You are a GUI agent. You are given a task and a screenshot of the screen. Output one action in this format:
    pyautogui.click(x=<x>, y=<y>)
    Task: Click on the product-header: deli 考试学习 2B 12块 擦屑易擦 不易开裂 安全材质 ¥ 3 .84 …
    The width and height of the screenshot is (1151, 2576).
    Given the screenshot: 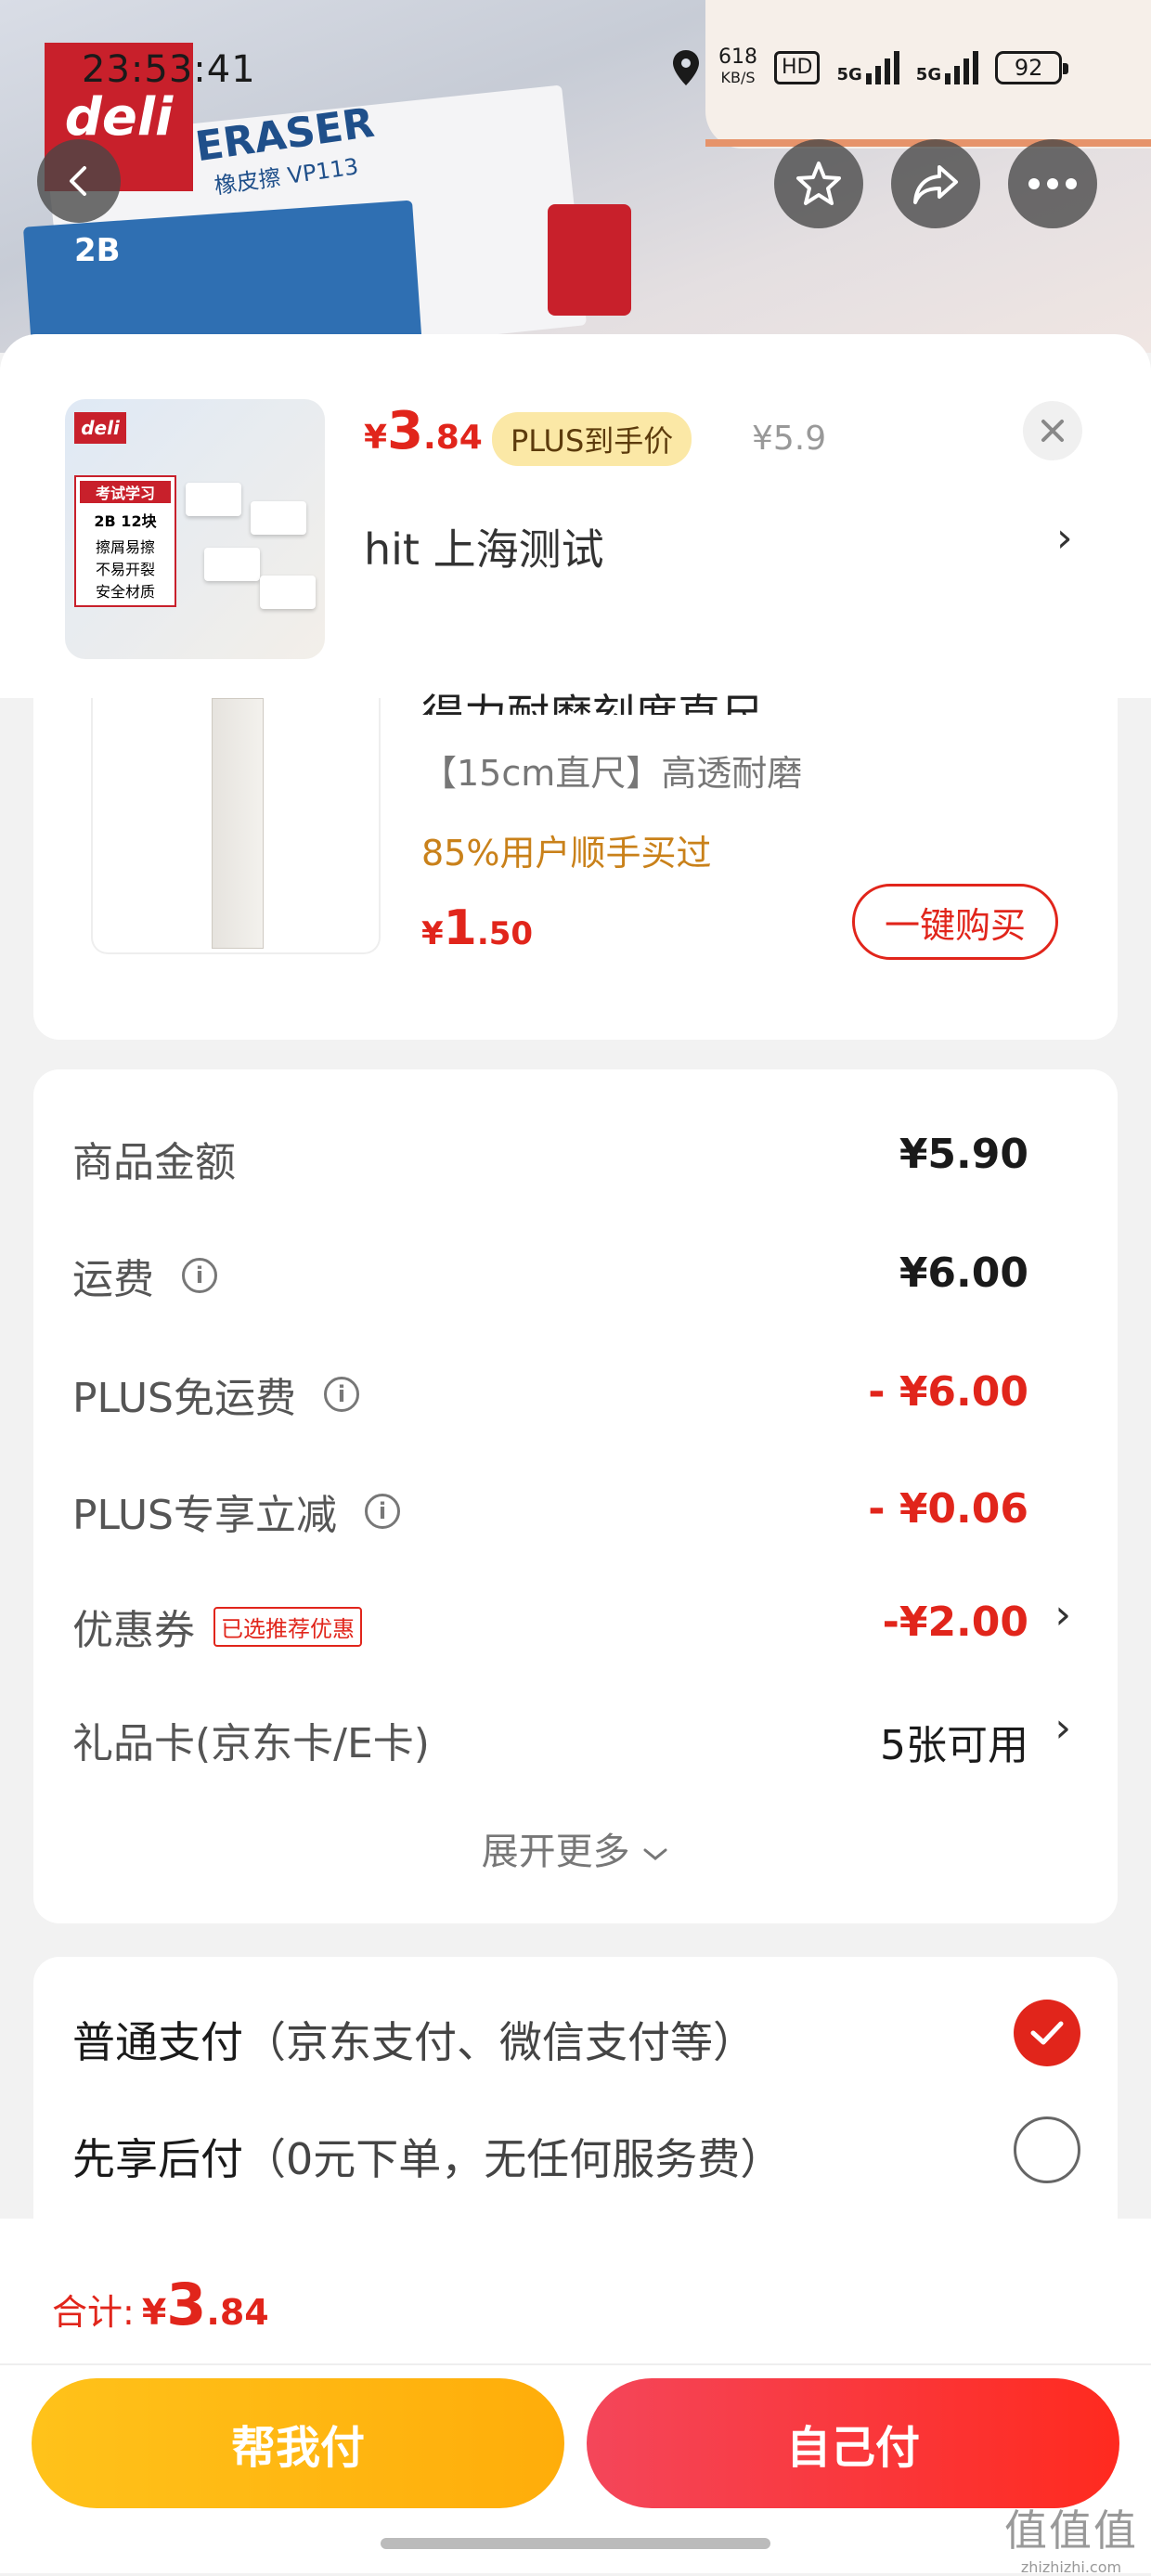 What is the action you would take?
    pyautogui.click(x=575, y=516)
    